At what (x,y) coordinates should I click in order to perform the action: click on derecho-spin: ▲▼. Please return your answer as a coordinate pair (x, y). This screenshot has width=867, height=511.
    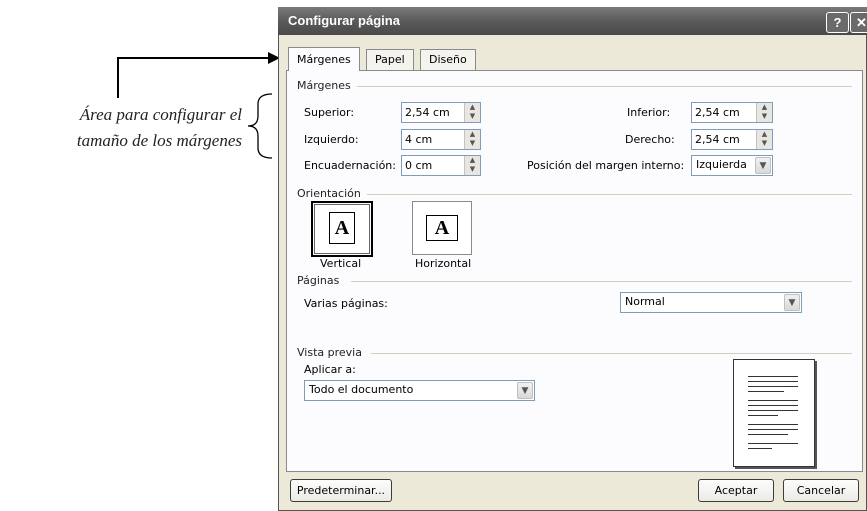
    Looking at the image, I should click on (732, 139).